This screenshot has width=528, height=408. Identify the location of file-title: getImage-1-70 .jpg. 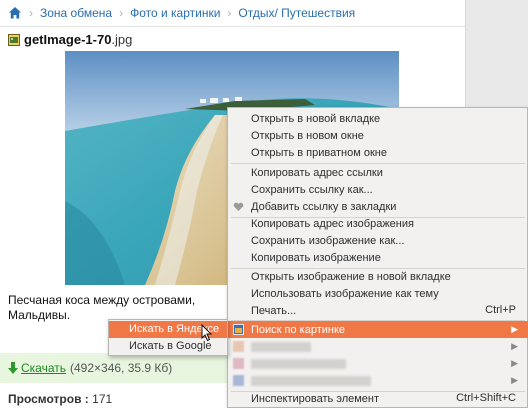
(70, 39).